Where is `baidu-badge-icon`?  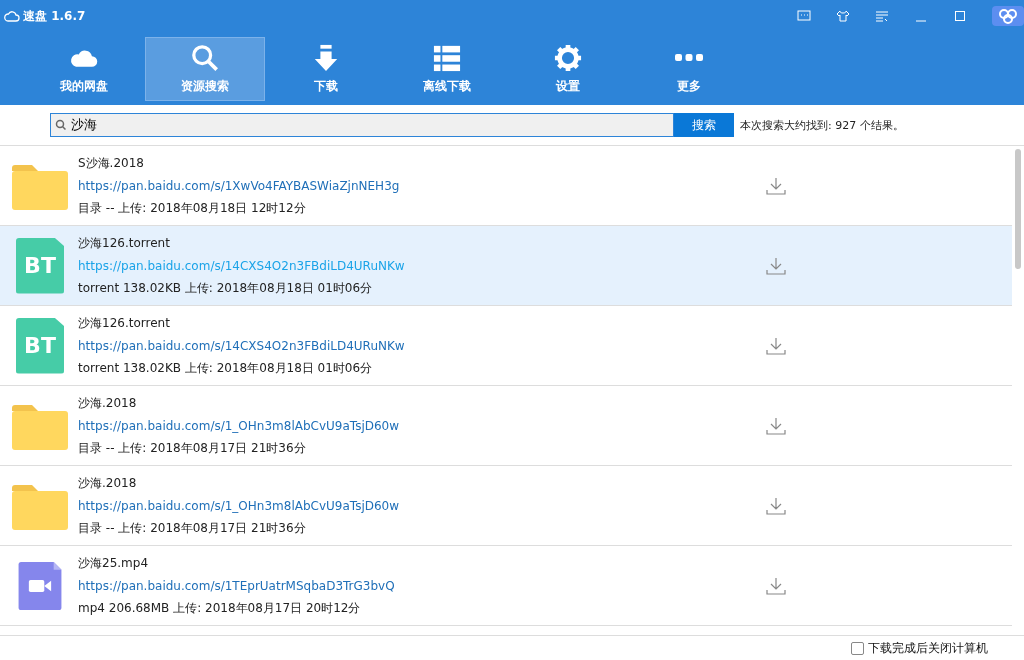 baidu-badge-icon is located at coordinates (1008, 16).